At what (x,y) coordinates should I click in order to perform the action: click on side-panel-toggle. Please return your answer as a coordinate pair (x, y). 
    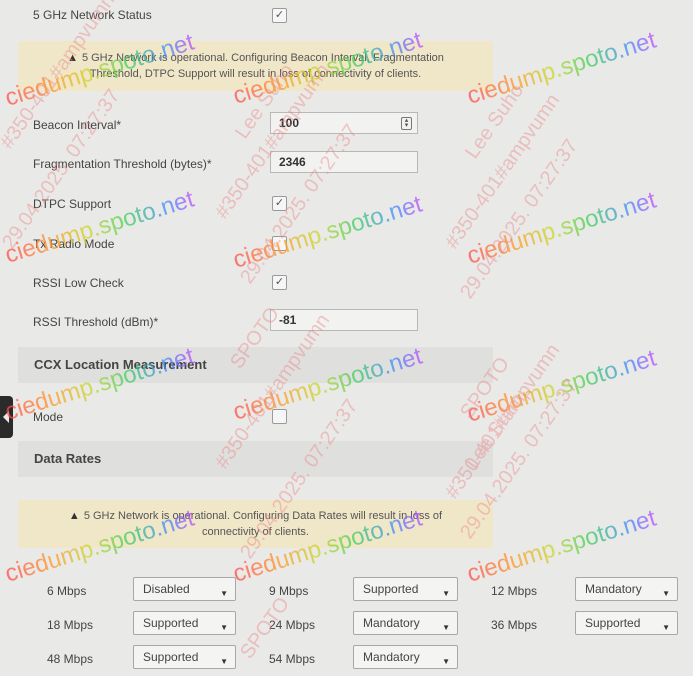
    Looking at the image, I should click on (6, 417).